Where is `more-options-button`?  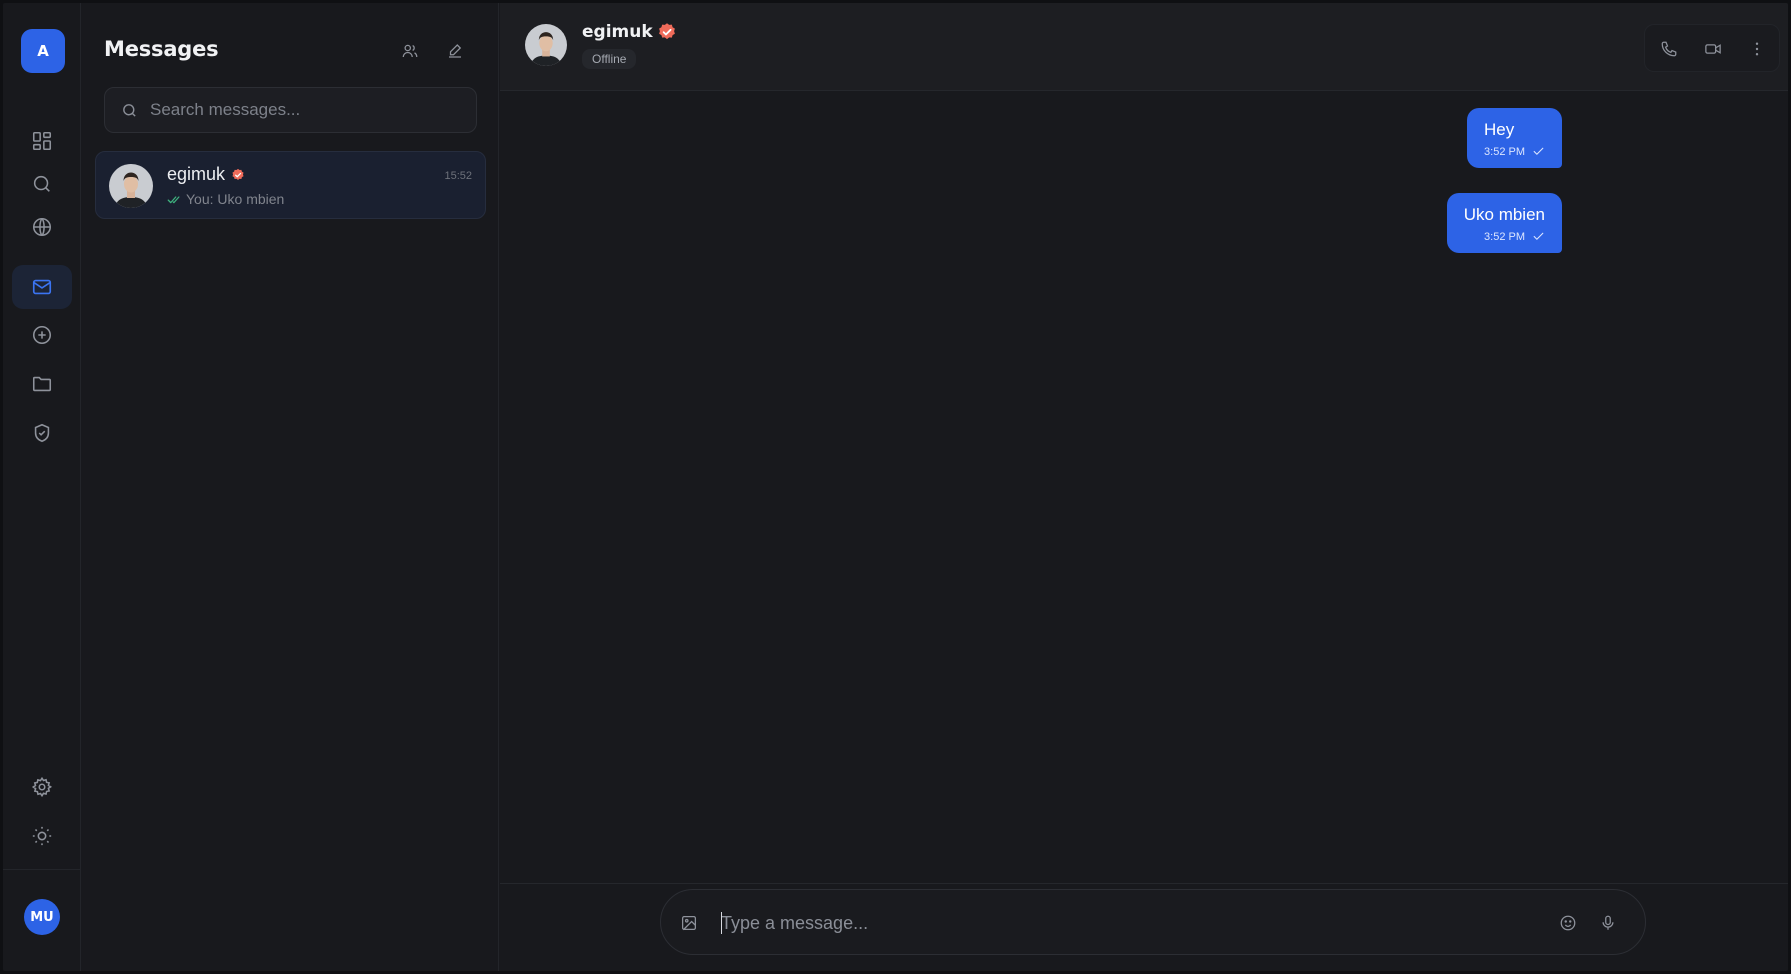 more-options-button is located at coordinates (1757, 49).